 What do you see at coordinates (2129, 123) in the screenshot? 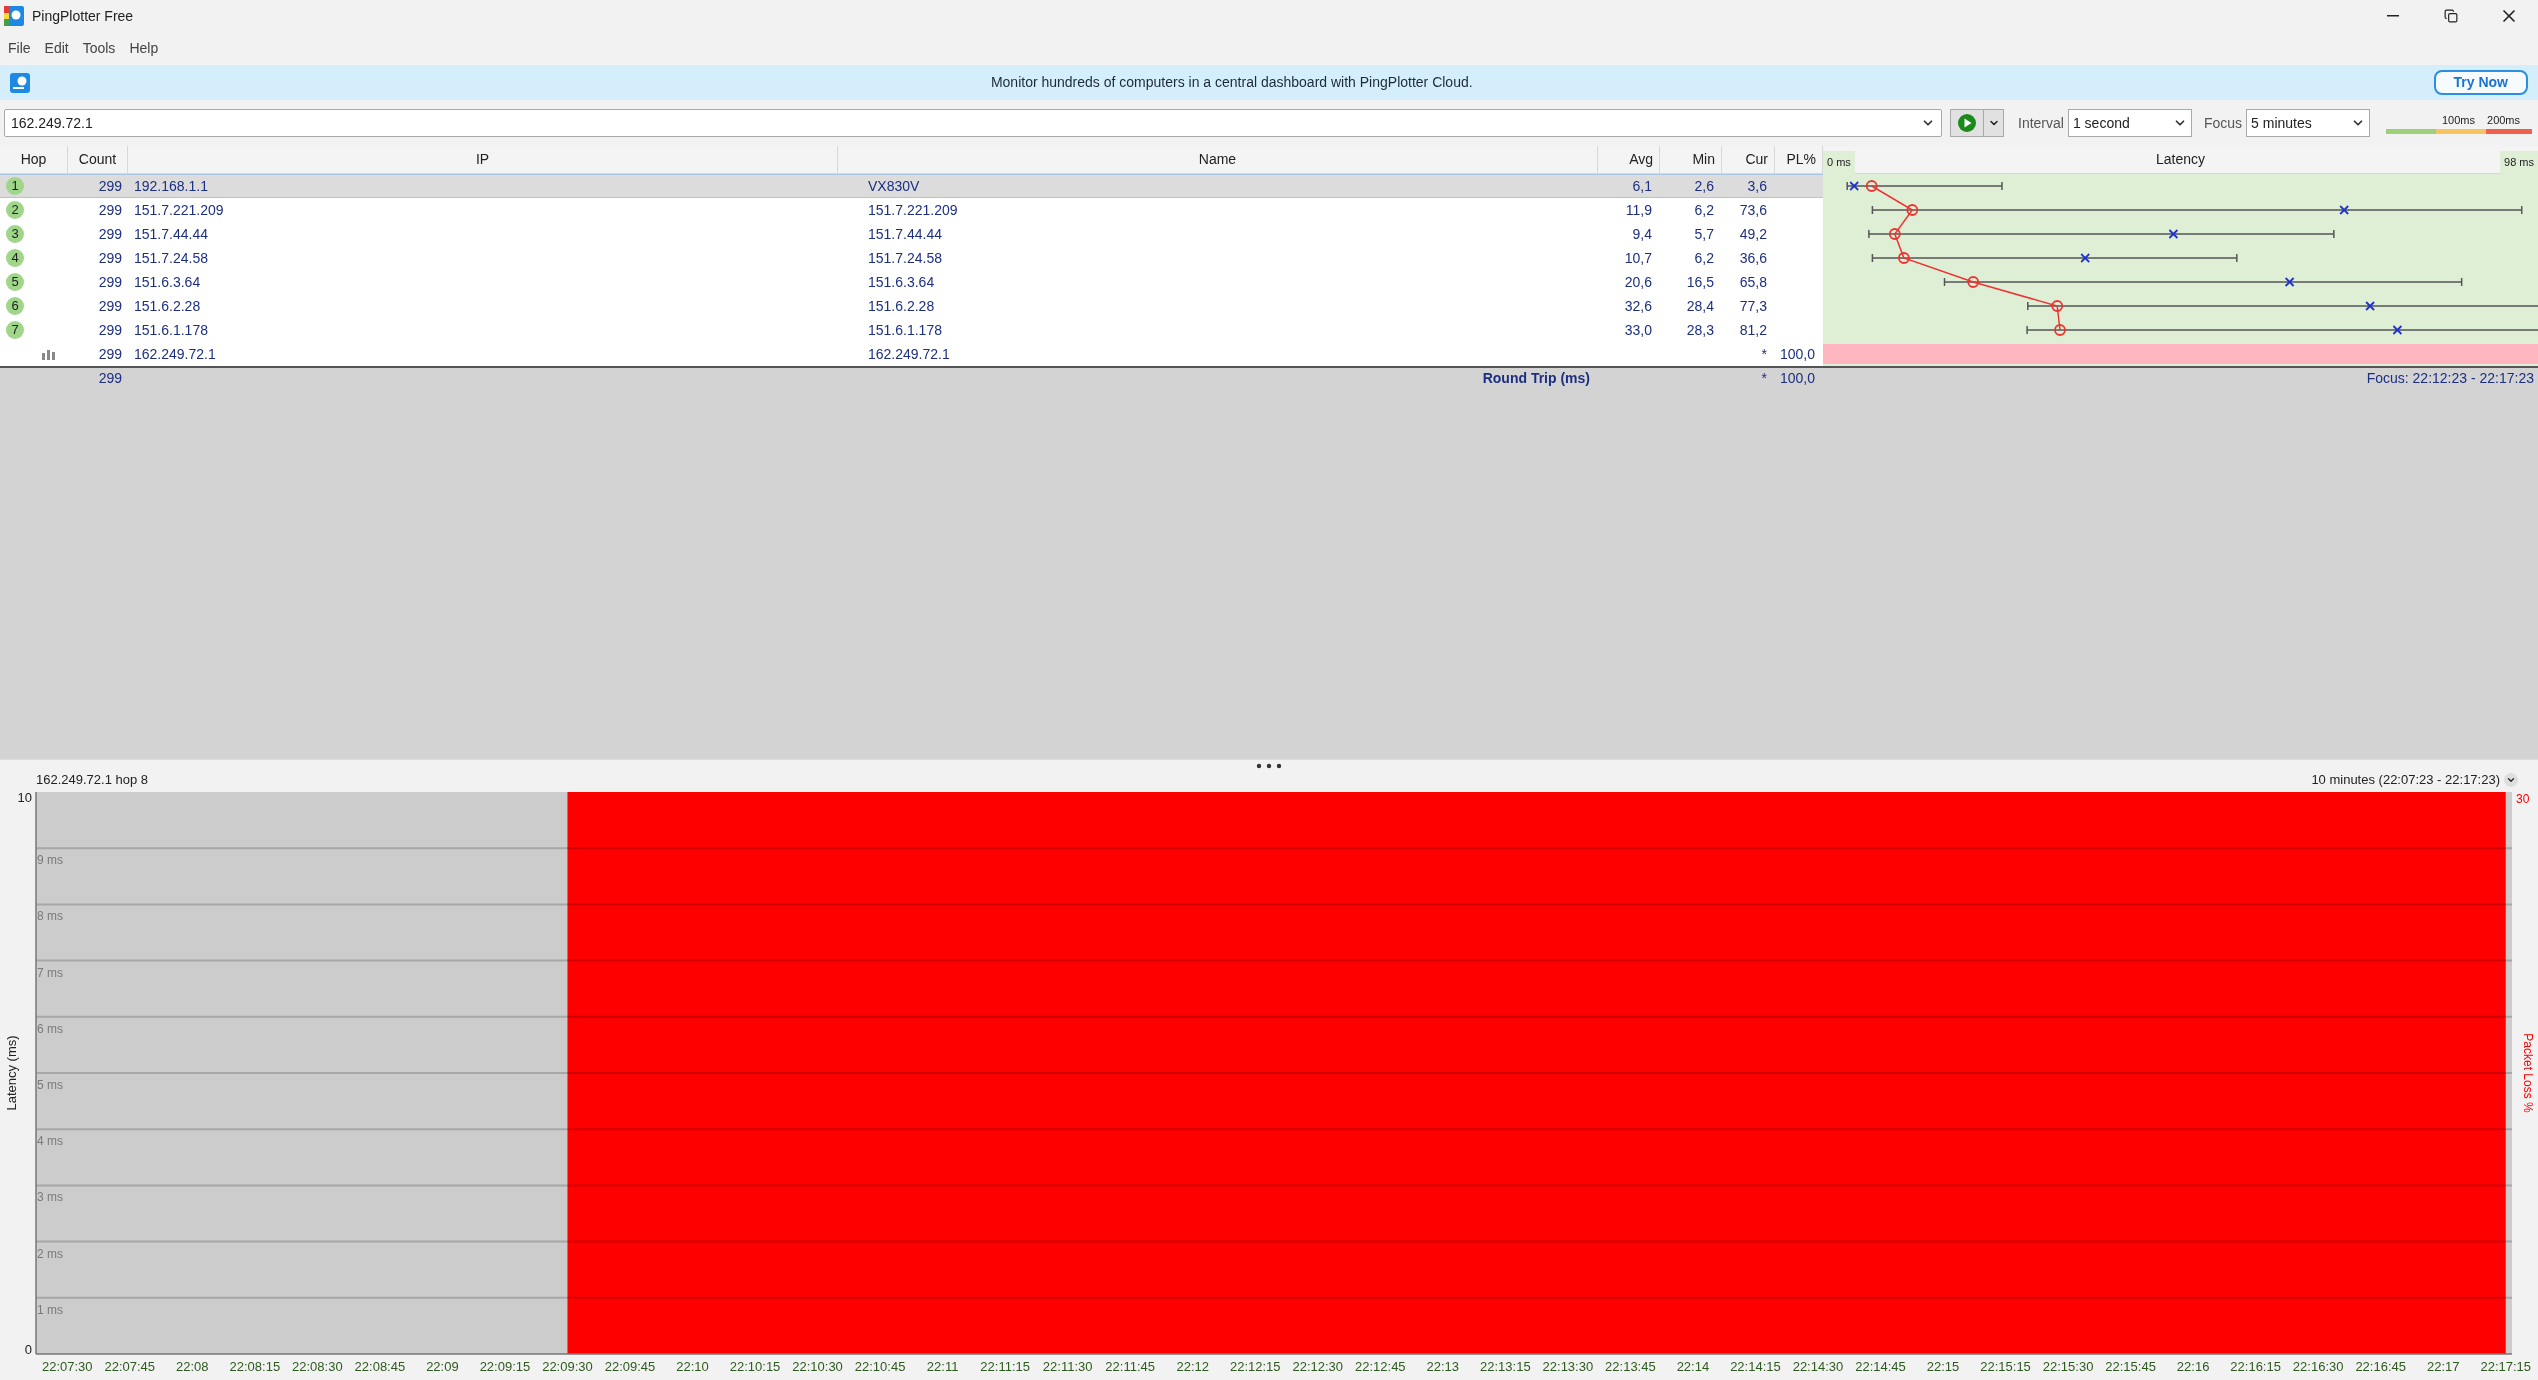
I see `interval-select: 1 second` at bounding box center [2129, 123].